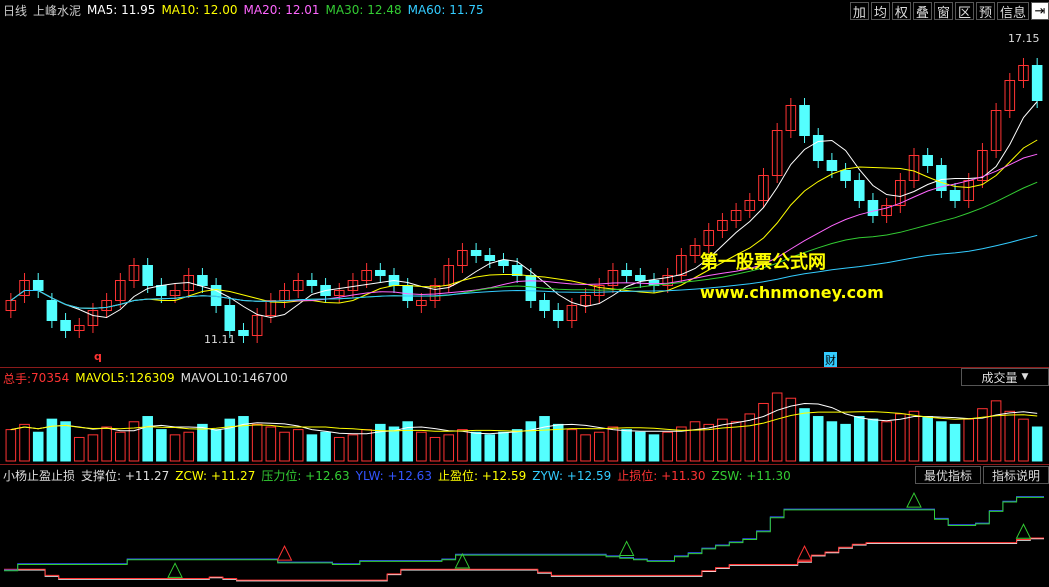  I want to click on indicator-buttons: 最优指标 指标说明, so click(981, 475).